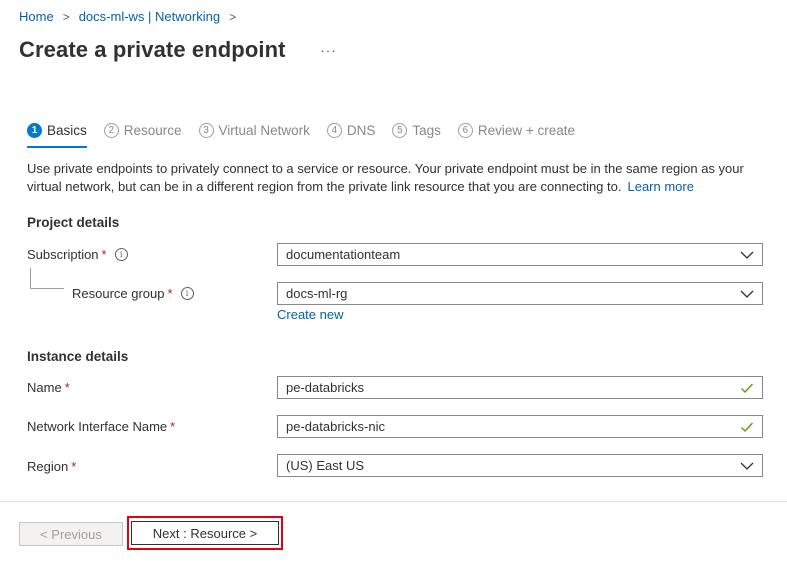 The width and height of the screenshot is (787, 564). I want to click on name-value: pe-databricks, so click(325, 387).